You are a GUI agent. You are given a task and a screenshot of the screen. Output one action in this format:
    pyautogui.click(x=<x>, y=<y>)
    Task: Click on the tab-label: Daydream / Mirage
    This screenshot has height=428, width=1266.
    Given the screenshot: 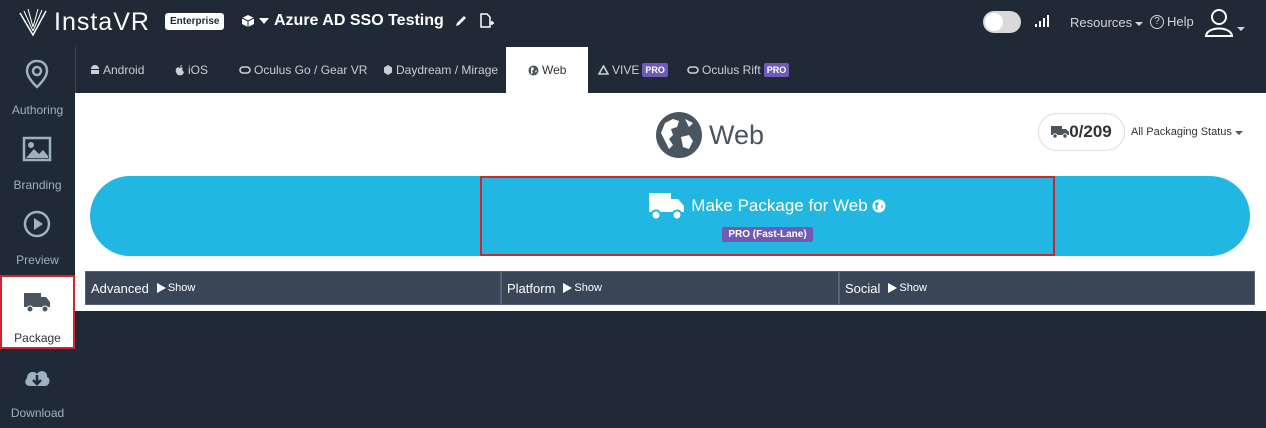 What is the action you would take?
    pyautogui.click(x=447, y=70)
    